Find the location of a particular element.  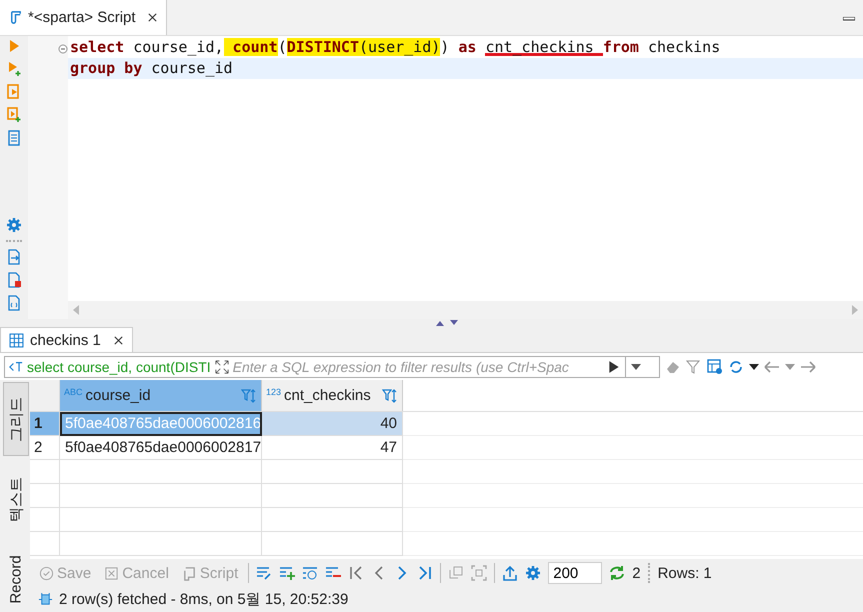

fetch-icon is located at coordinates (45, 599).